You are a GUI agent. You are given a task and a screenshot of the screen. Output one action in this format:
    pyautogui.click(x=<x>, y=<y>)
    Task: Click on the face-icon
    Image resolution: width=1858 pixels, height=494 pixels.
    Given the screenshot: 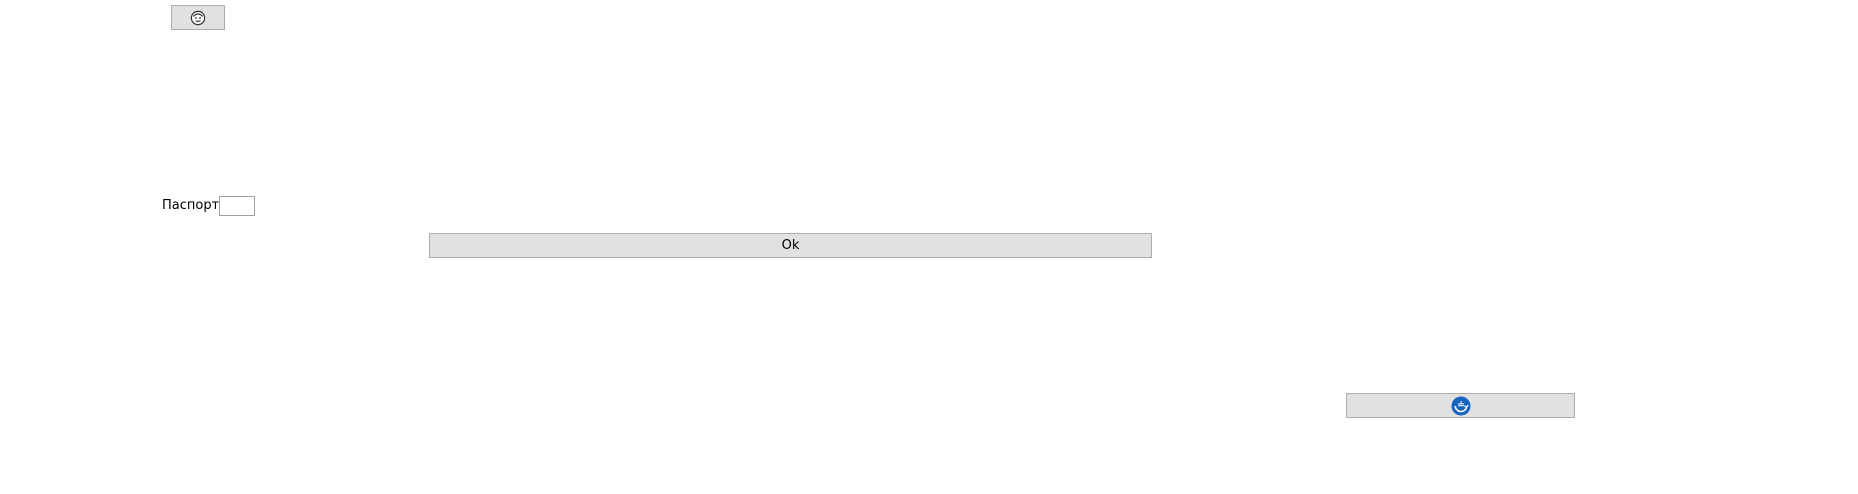 What is the action you would take?
    pyautogui.click(x=198, y=18)
    